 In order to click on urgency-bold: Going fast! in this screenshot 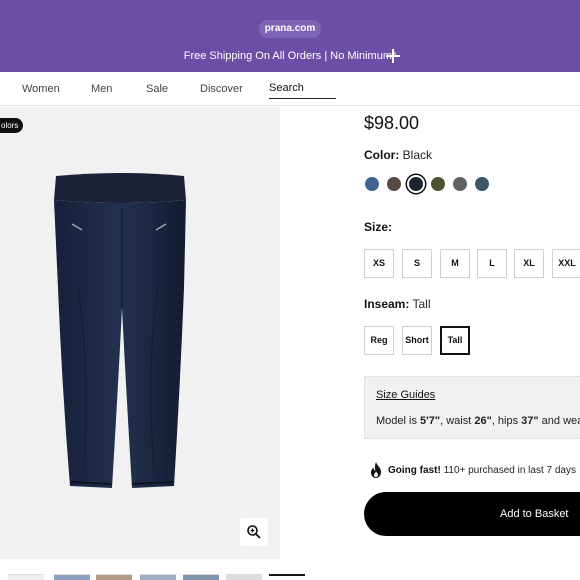, I will do `click(414, 470)`.